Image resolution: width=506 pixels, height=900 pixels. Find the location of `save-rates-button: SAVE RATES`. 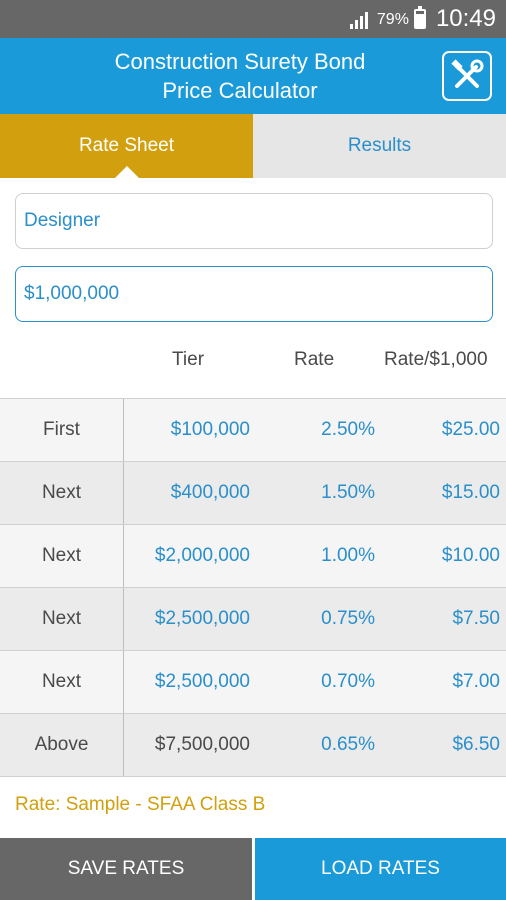

save-rates-button: SAVE RATES is located at coordinates (126, 869).